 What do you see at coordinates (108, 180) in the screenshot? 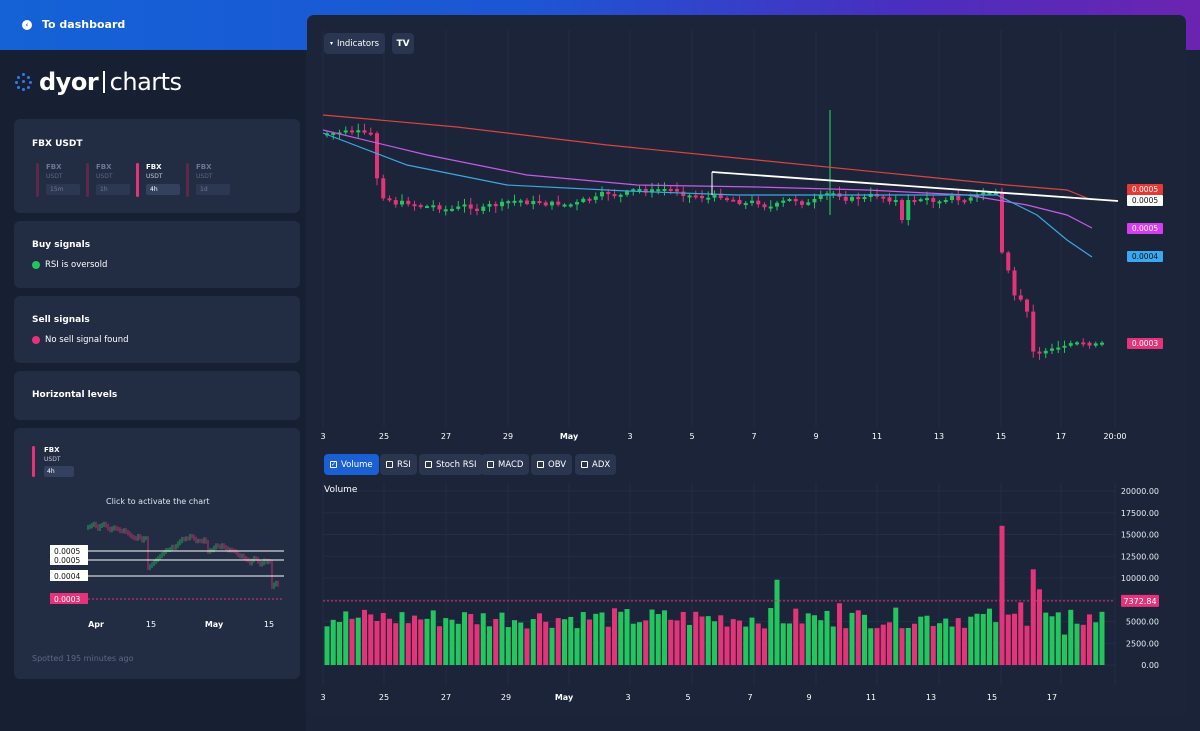
I see `pair-1h: FBX USDT 1h` at bounding box center [108, 180].